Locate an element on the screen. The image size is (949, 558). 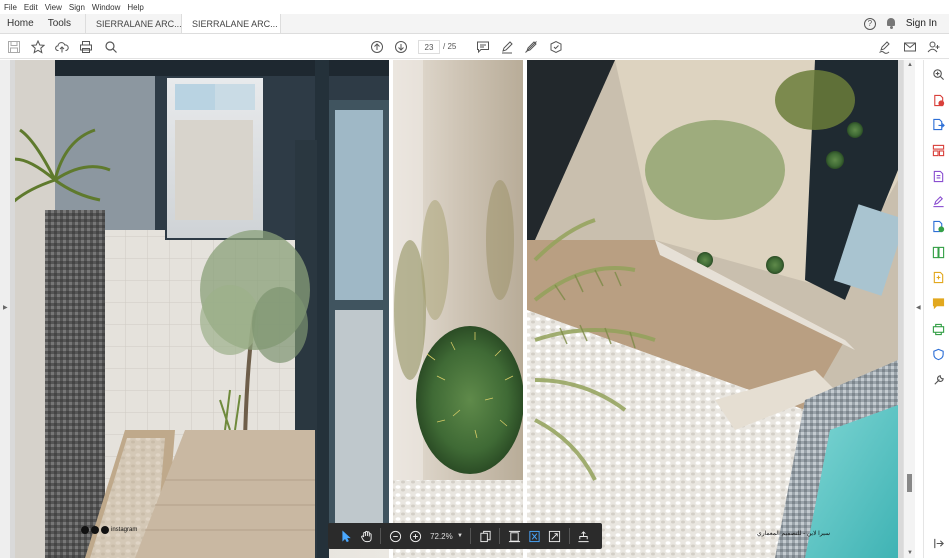
watermark-handle: instagram is located at coordinates (124, 530).